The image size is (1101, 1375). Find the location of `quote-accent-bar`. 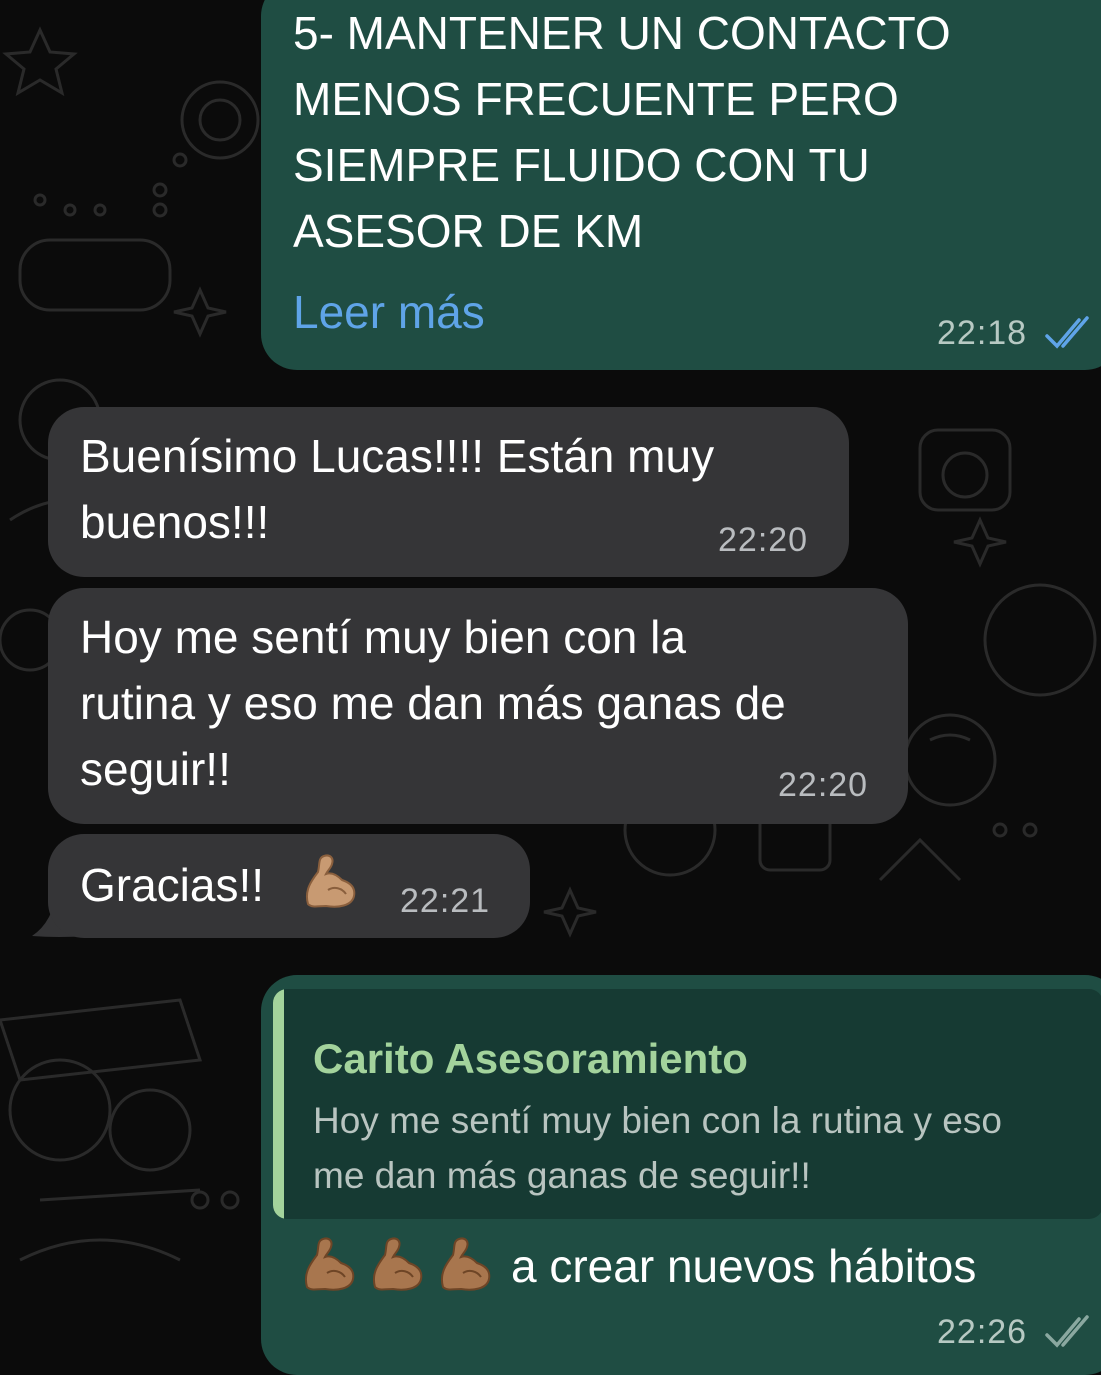

quote-accent-bar is located at coordinates (278, 1104).